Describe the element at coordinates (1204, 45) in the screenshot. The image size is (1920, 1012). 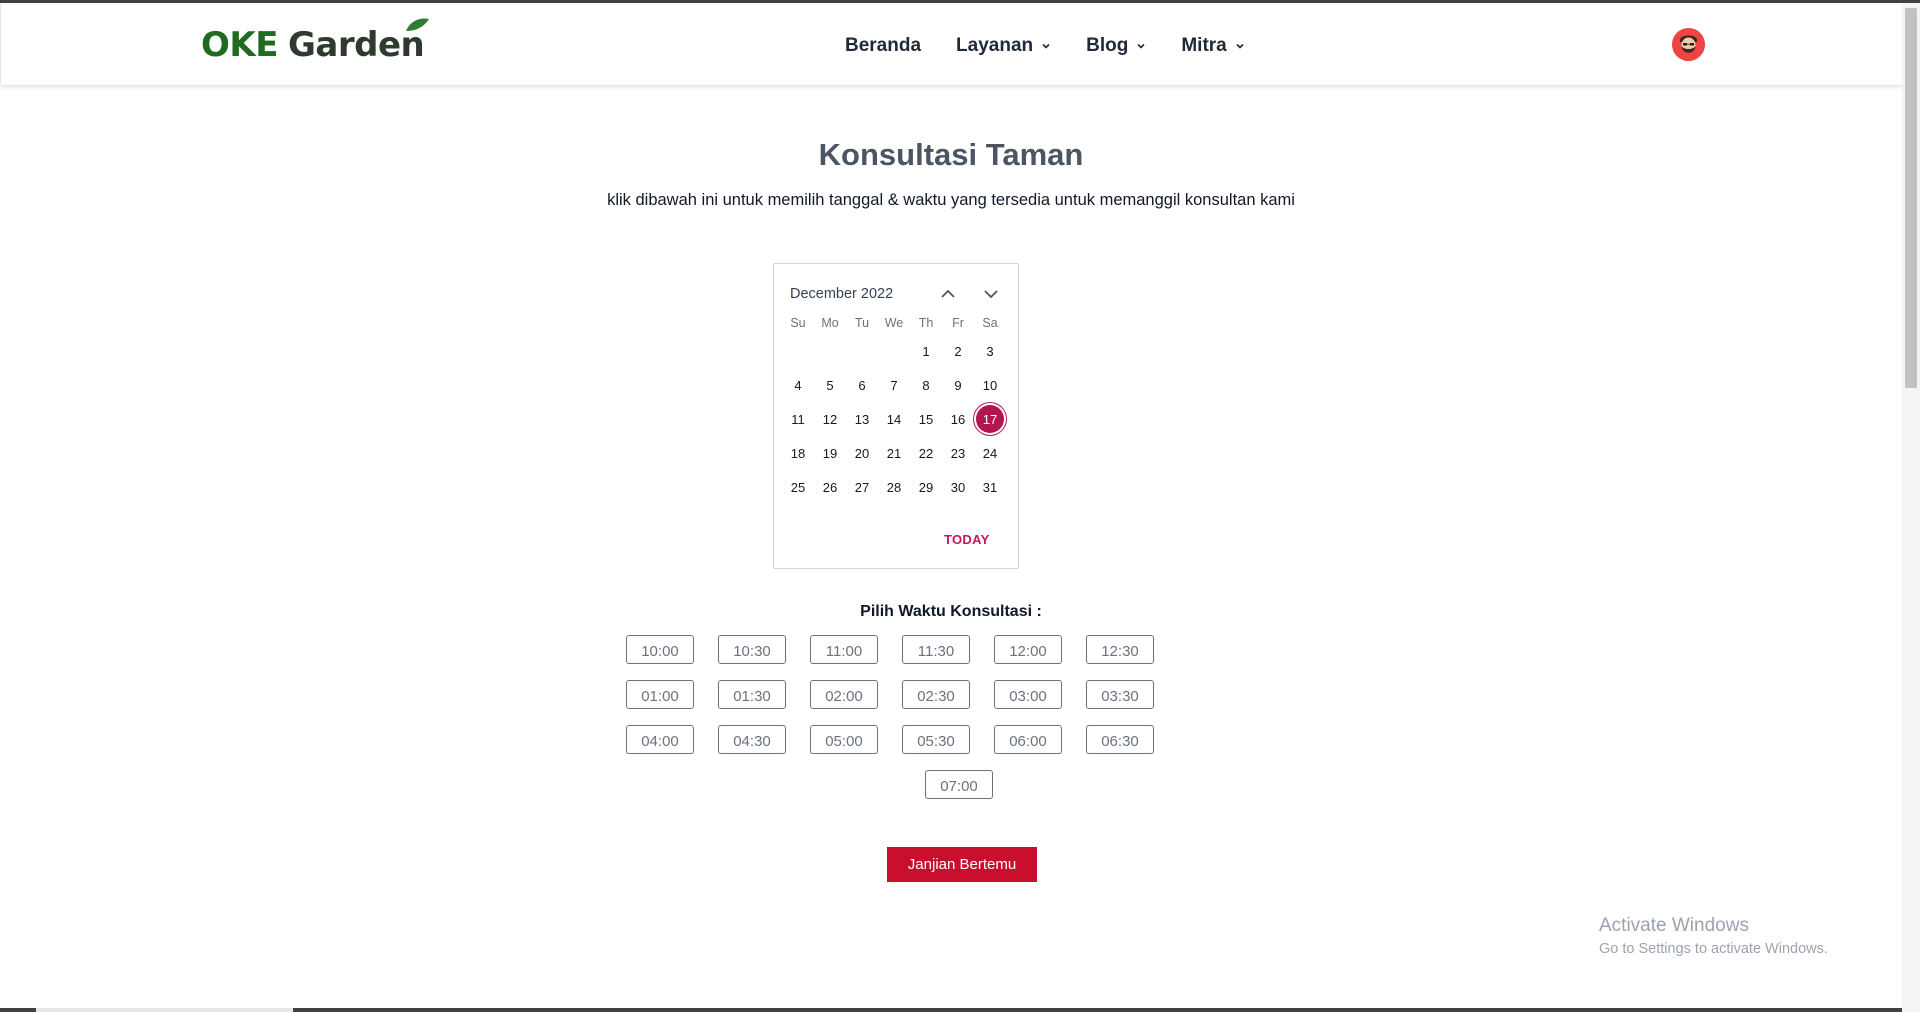
I see `nav-label-mitra: Mitra` at that location.